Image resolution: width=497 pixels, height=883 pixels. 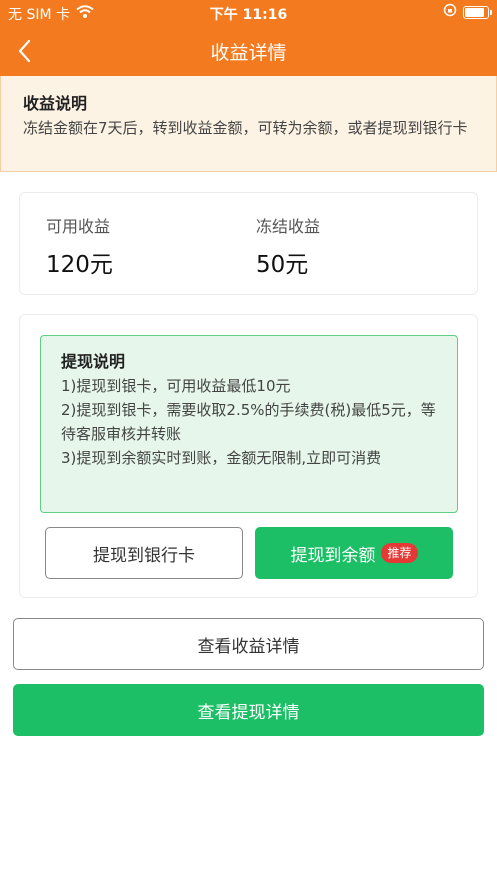 I want to click on page-title: 收益详情, so click(x=248, y=53).